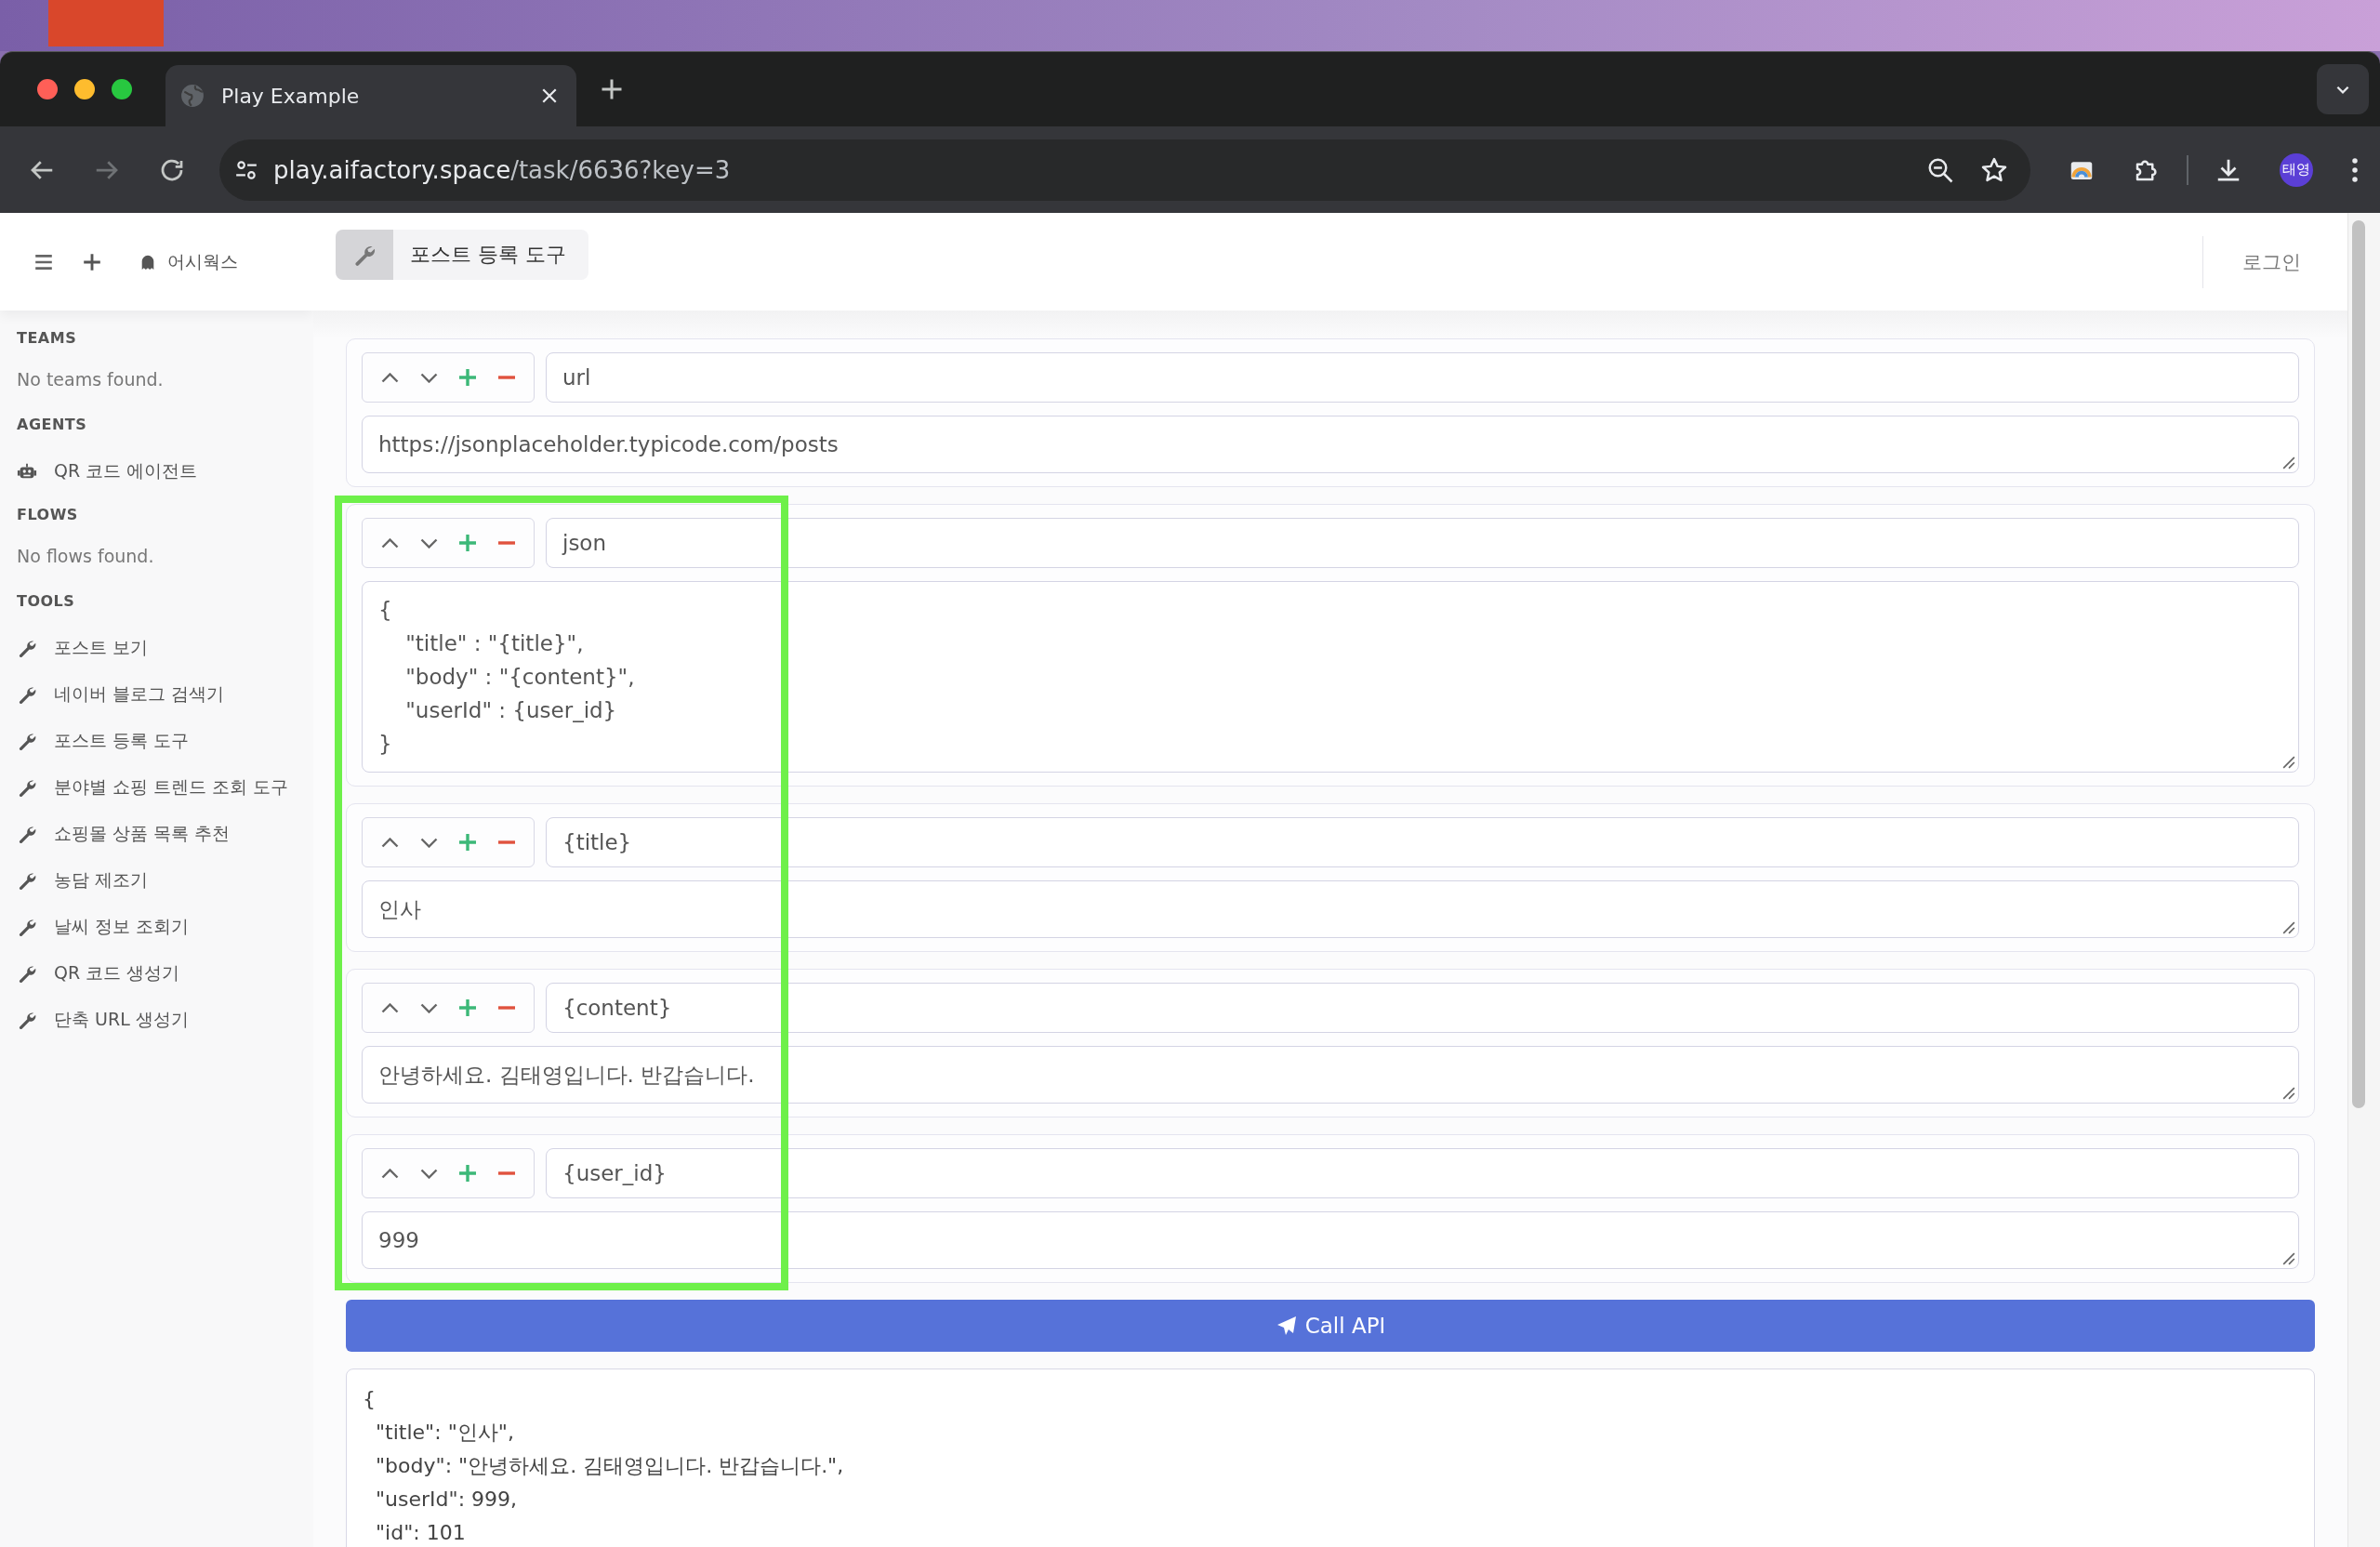  Describe the element at coordinates (612, 89) in the screenshot. I see `new-tab-icon` at that location.